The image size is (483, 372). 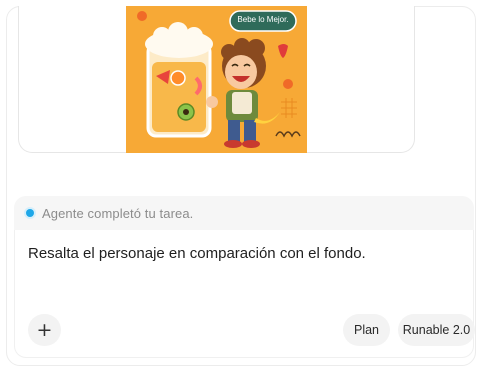 I want to click on plan-button: Plan, so click(x=366, y=330).